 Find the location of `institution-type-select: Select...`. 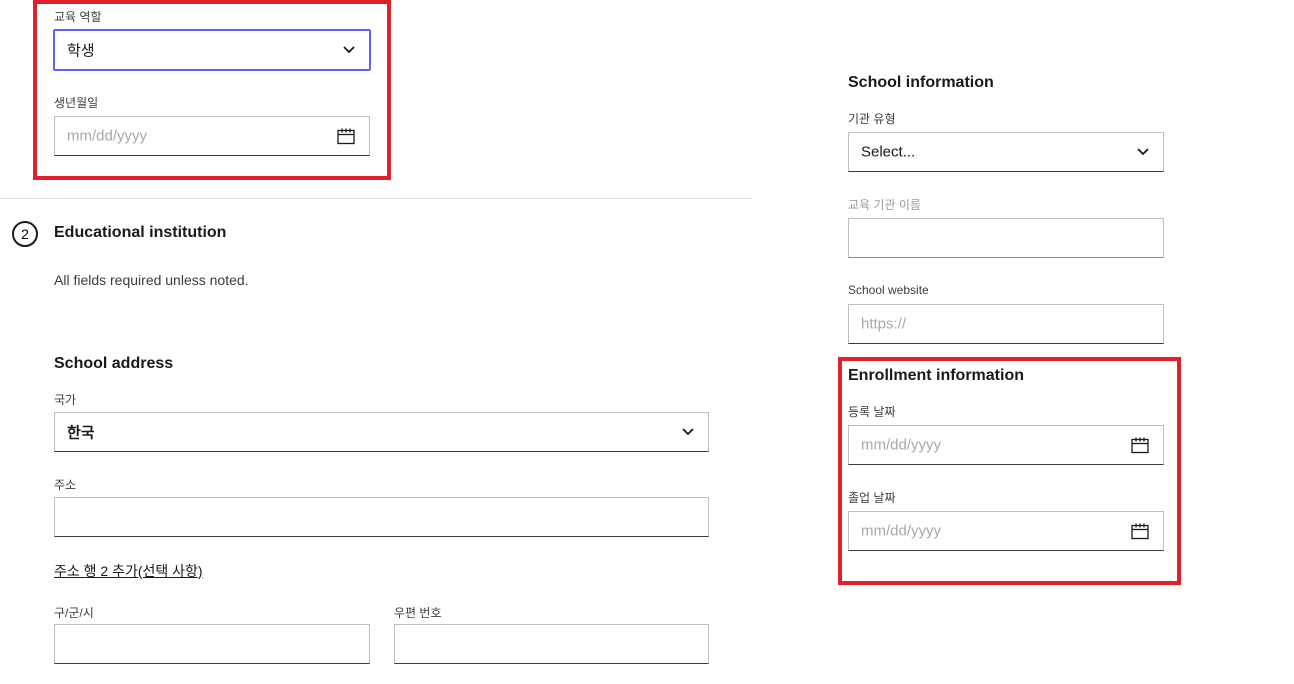

institution-type-select: Select... is located at coordinates (1006, 152).